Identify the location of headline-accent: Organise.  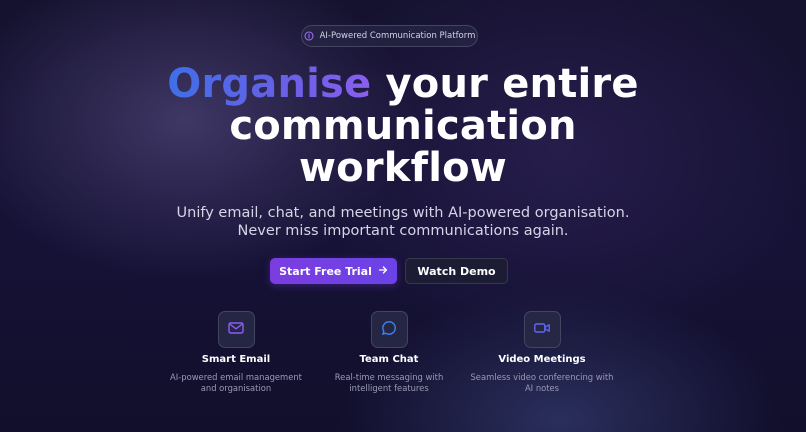
(269, 84).